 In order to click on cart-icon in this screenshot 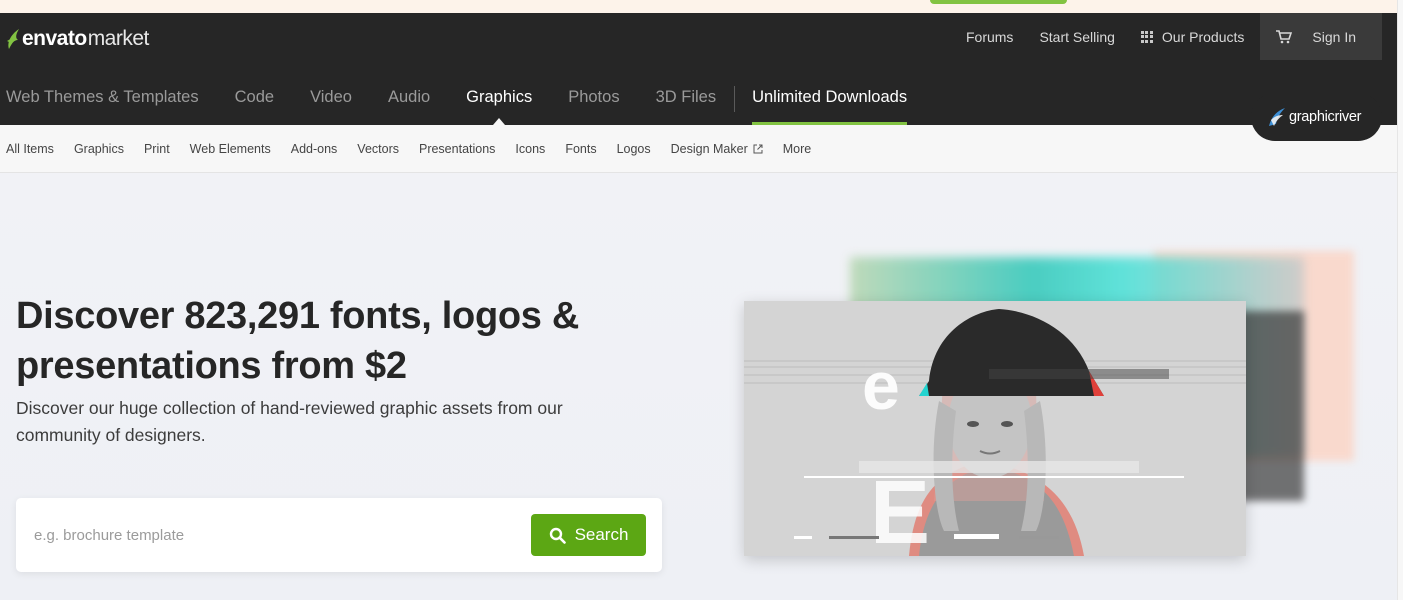, I will do `click(1284, 36)`.